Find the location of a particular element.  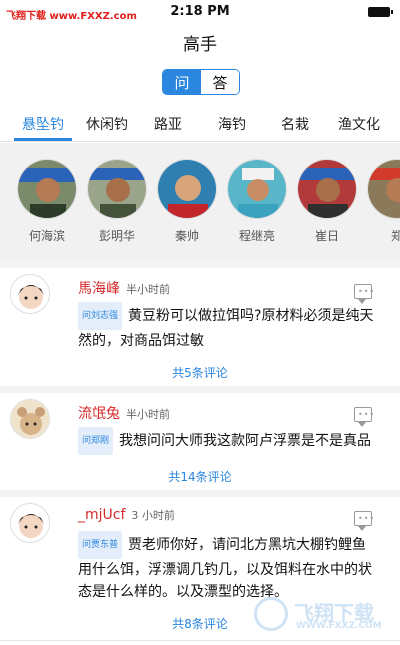

username: 流氓兔 is located at coordinates (99, 414).